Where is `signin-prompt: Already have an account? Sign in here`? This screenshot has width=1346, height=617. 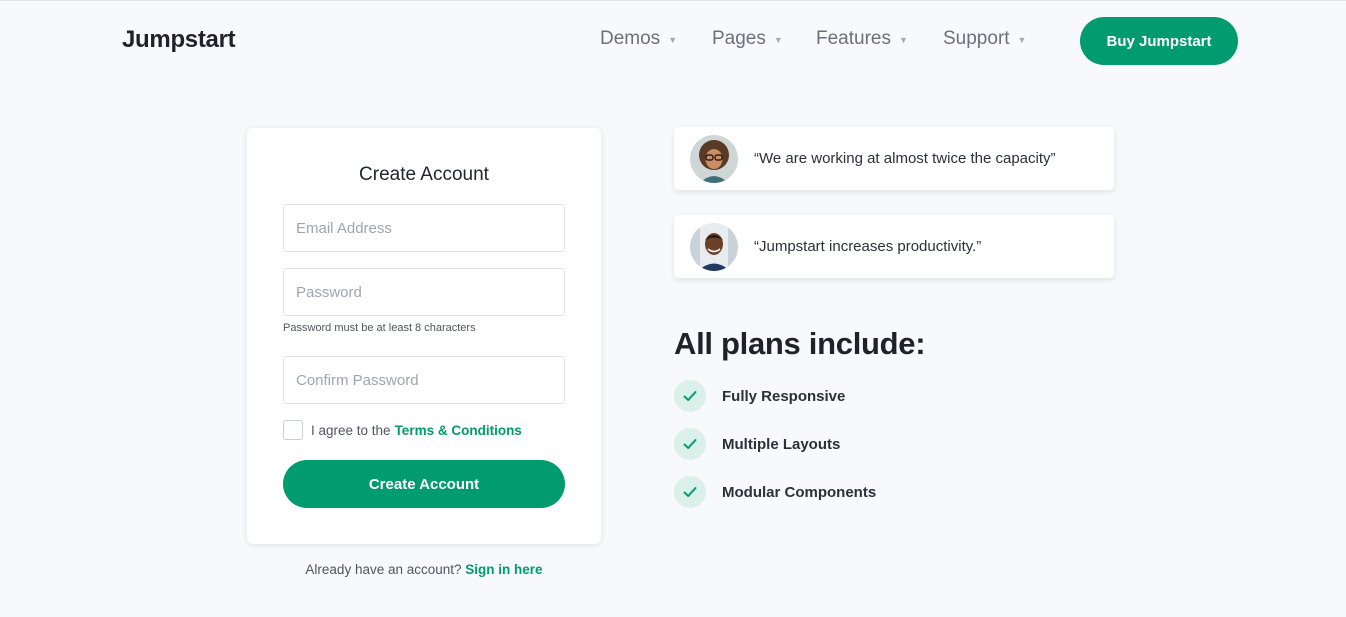
signin-prompt: Already have an account? Sign in here is located at coordinates (424, 569).